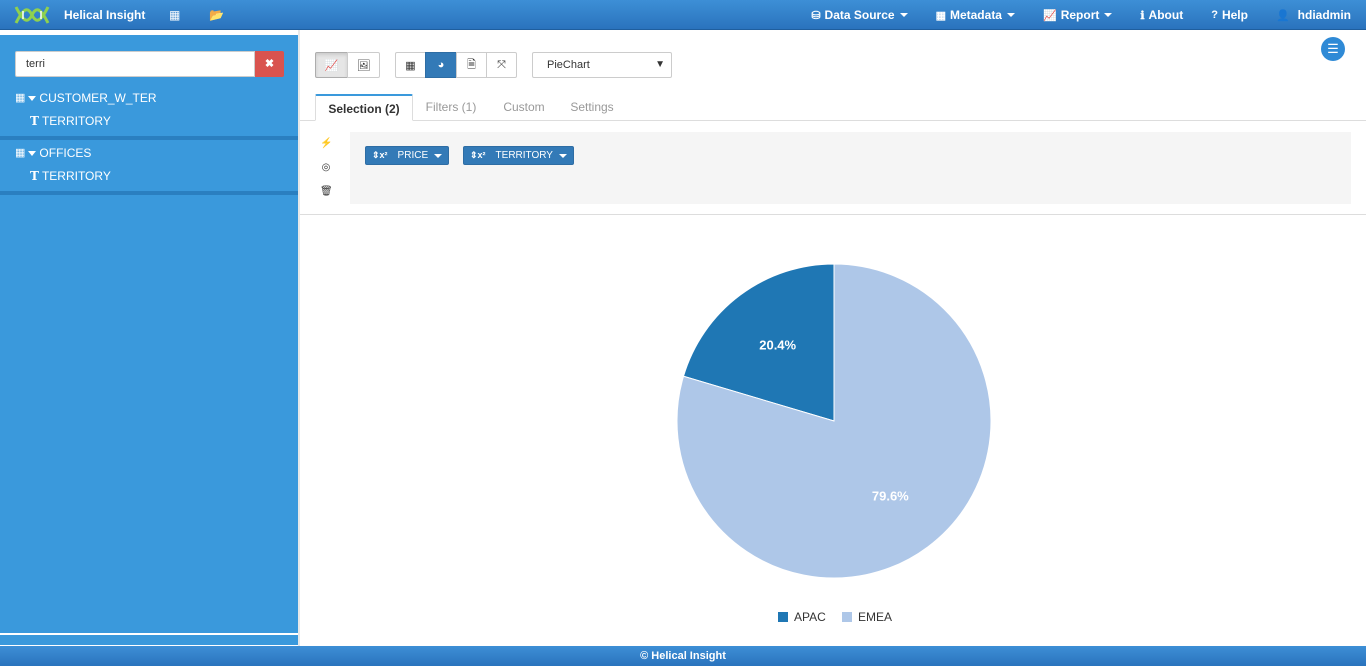  I want to click on tab-selection: Selection (2), so click(364, 107).